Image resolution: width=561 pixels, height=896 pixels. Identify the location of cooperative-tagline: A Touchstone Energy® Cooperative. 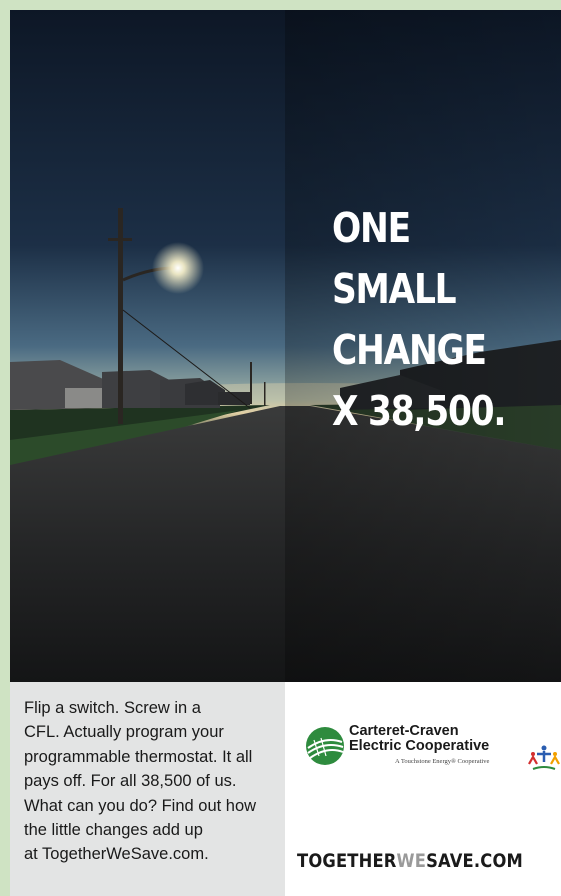
(442, 761).